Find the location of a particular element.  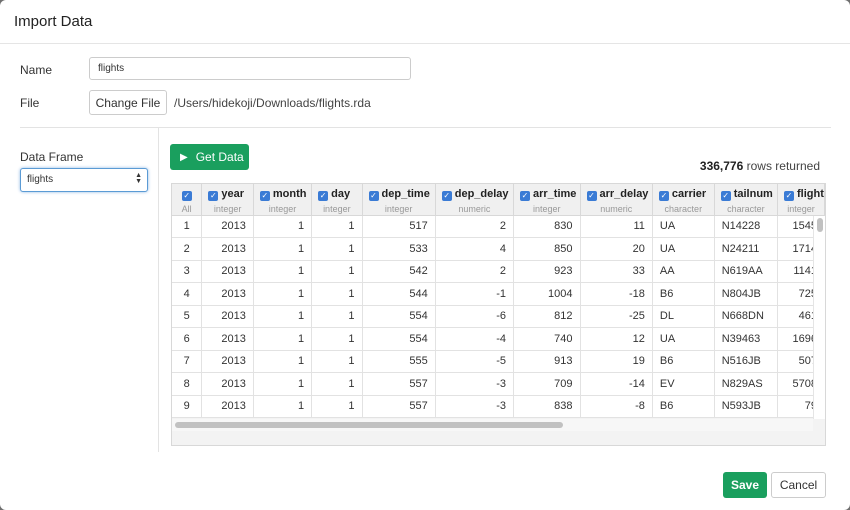

table-cell: N24211 is located at coordinates (746, 249).